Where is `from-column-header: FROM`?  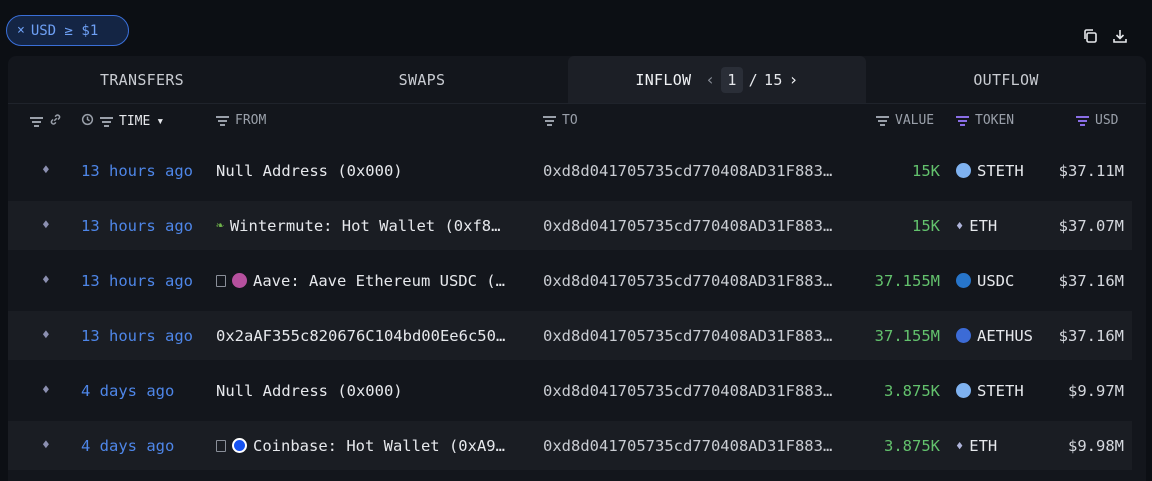 from-column-header: FROM is located at coordinates (241, 120).